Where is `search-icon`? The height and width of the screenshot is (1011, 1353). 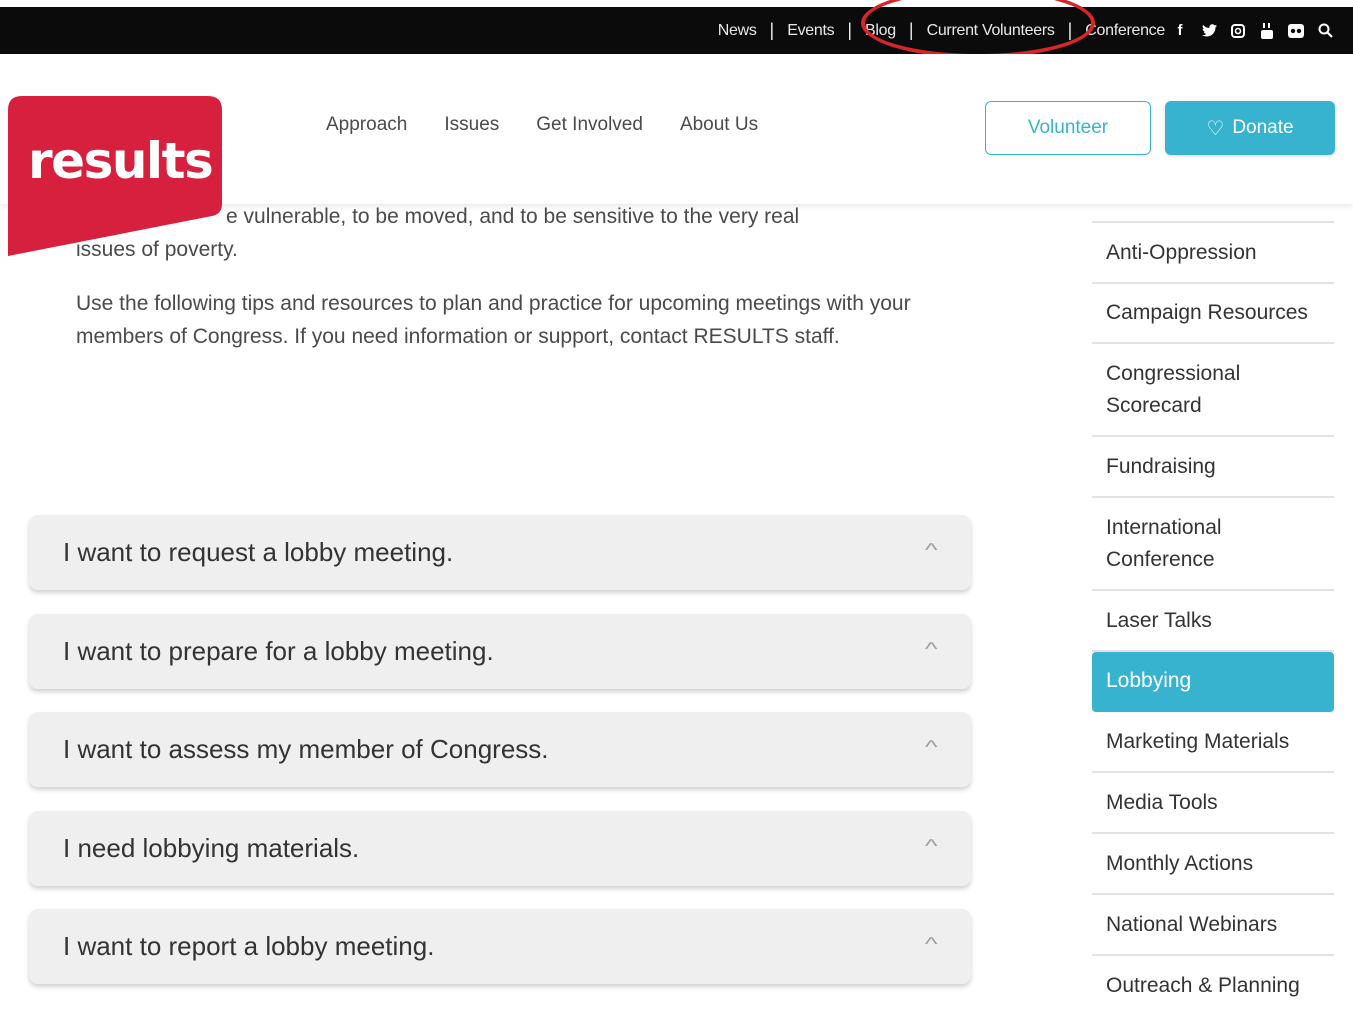 search-icon is located at coordinates (1325, 30).